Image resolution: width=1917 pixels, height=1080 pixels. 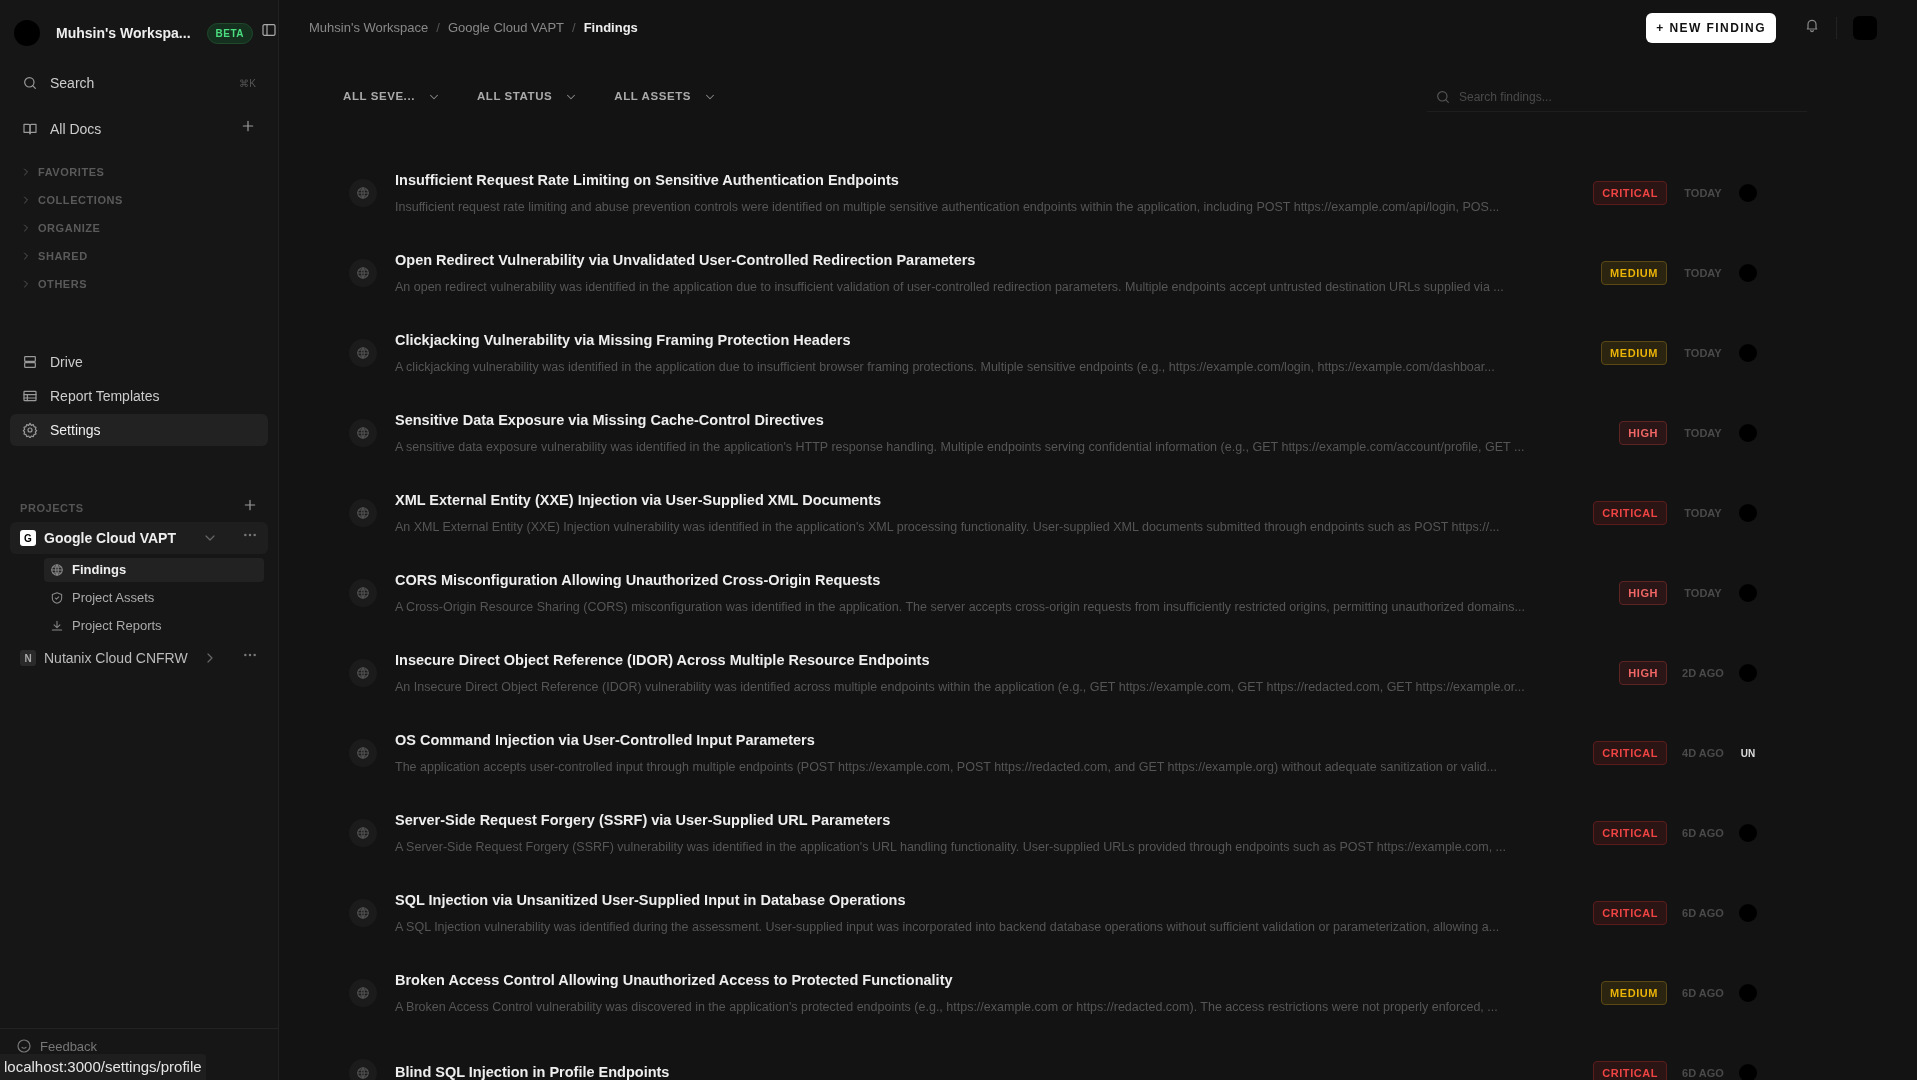 I want to click on finding-title: Insecure Direct Object Reference (IDOR) Across Multiple Resource Endpoints, so click(x=999, y=660).